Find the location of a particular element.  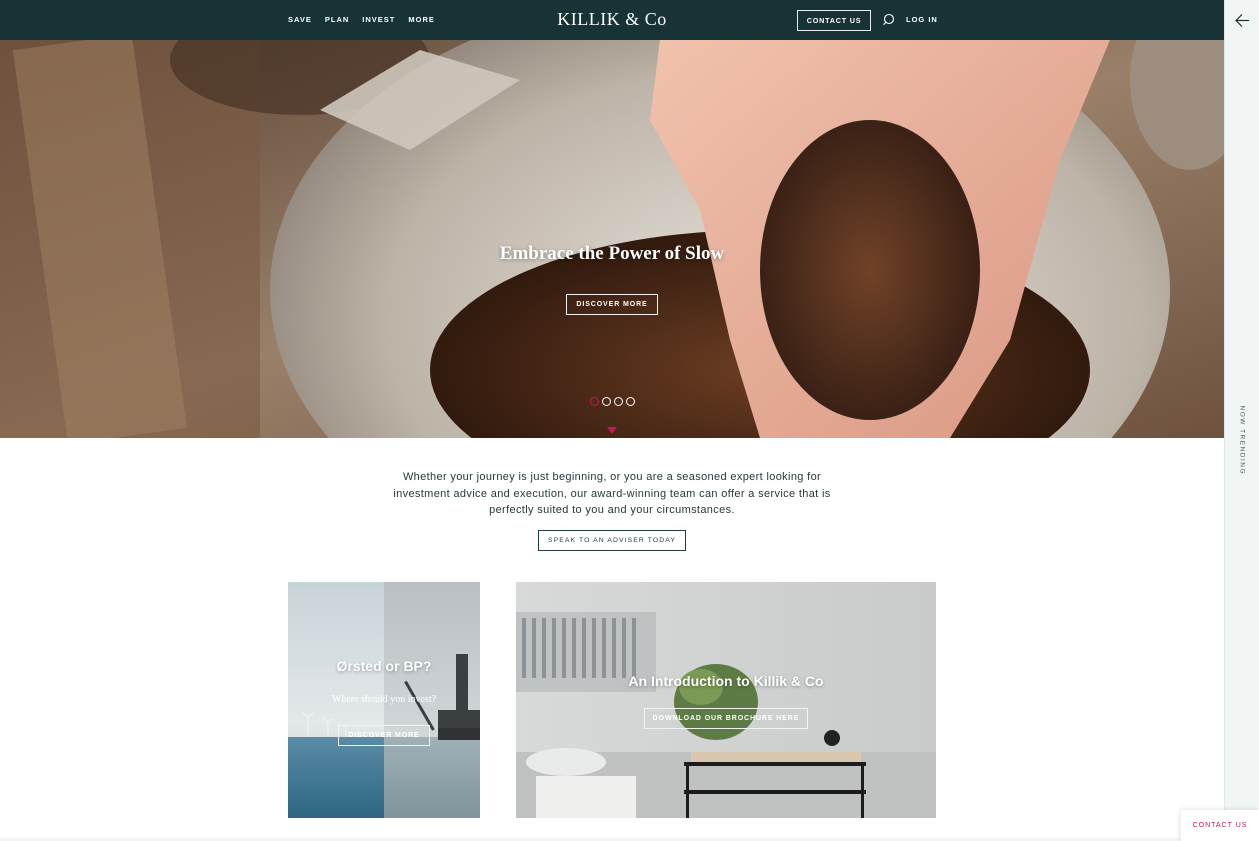

main-nav: SAVE PLAN INVEST MORE is located at coordinates (361, 19).